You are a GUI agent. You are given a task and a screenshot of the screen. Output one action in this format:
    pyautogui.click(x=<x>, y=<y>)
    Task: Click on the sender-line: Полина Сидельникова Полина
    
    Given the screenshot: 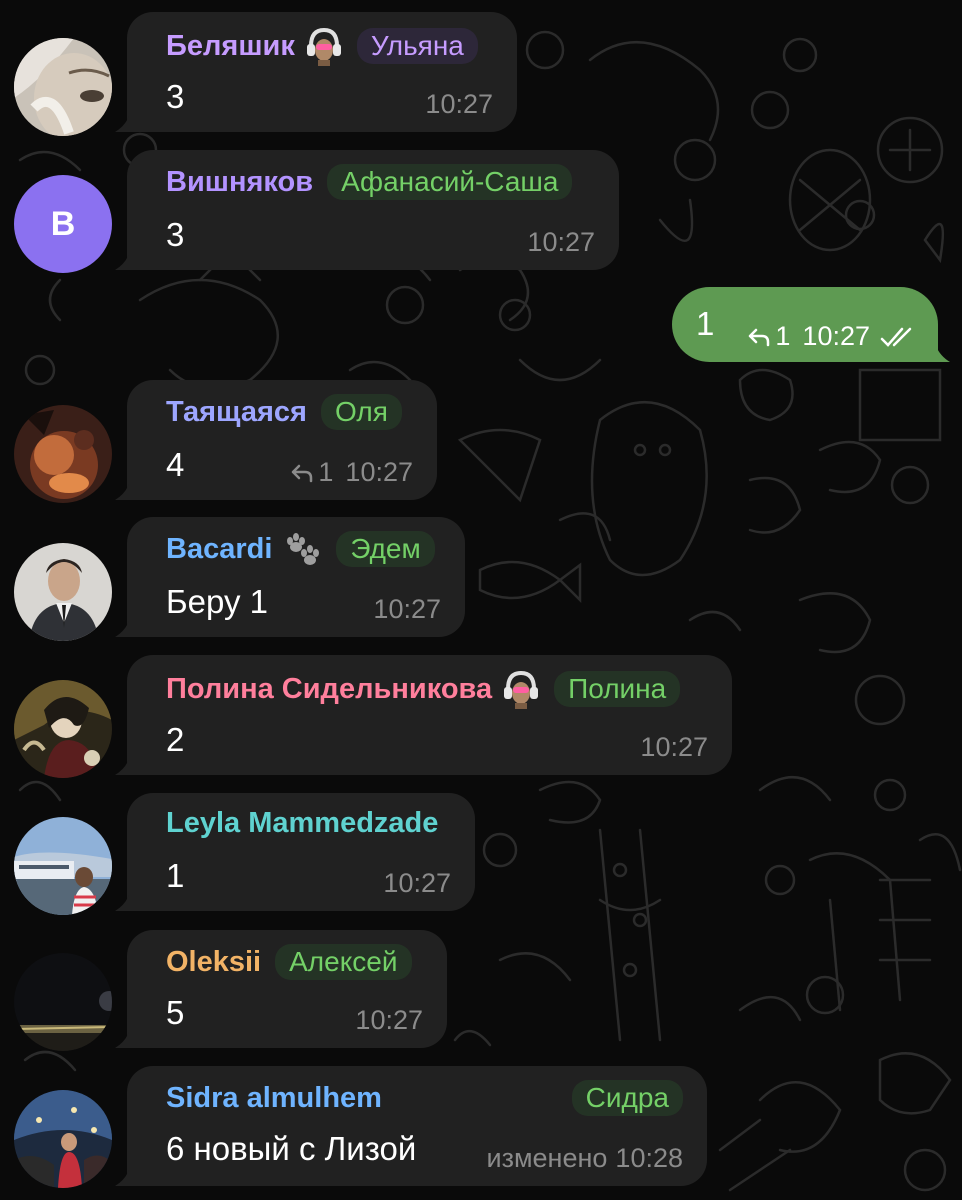 What is the action you would take?
    pyautogui.click(x=423, y=689)
    